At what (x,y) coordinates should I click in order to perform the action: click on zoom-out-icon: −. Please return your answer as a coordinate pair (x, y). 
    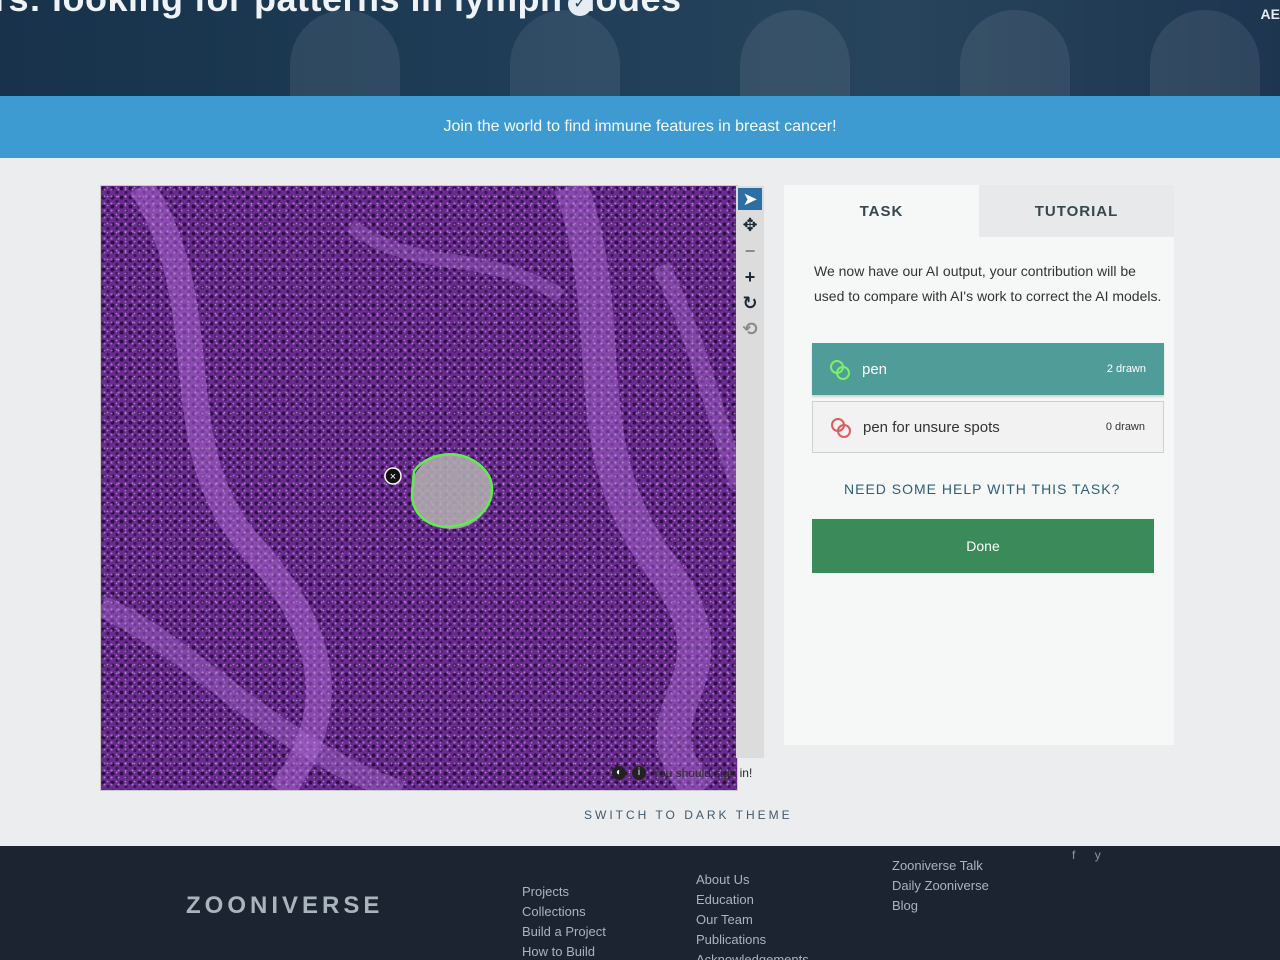
    Looking at the image, I should click on (750, 251).